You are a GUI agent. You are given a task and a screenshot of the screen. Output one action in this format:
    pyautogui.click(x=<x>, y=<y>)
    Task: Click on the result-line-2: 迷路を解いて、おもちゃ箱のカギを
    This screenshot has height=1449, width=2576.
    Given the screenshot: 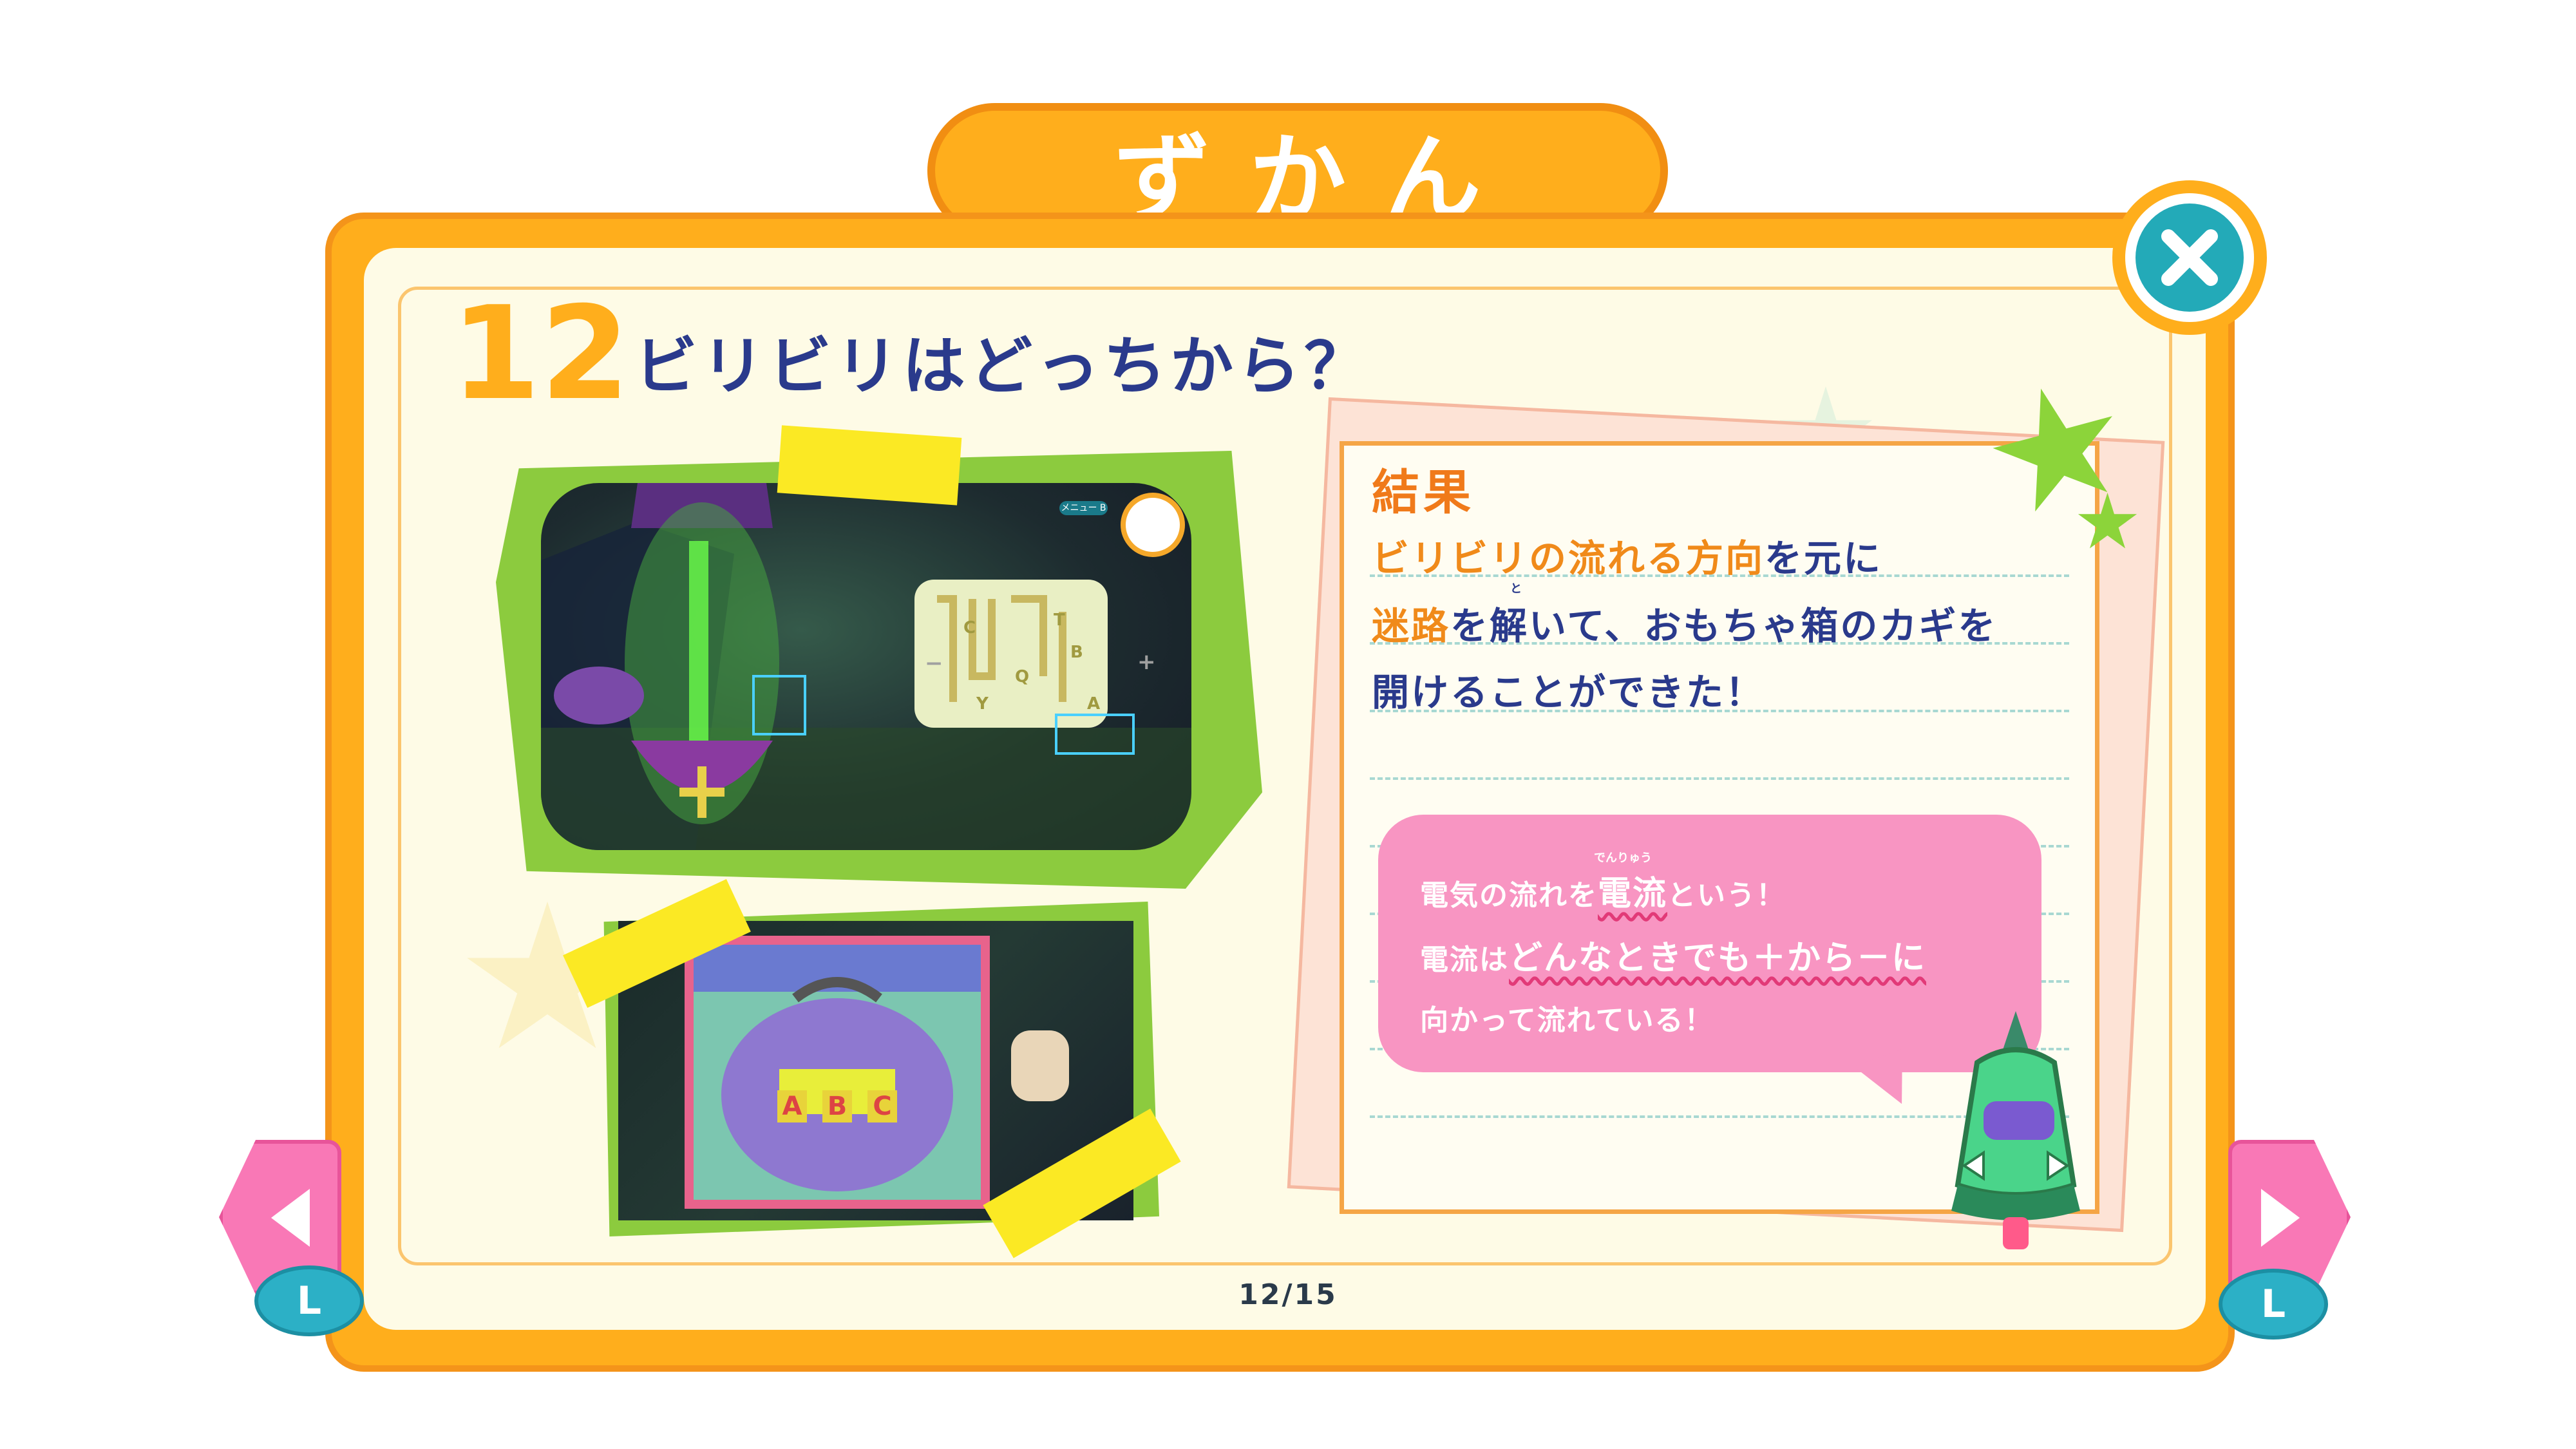 What is the action you would take?
    pyautogui.click(x=1684, y=623)
    